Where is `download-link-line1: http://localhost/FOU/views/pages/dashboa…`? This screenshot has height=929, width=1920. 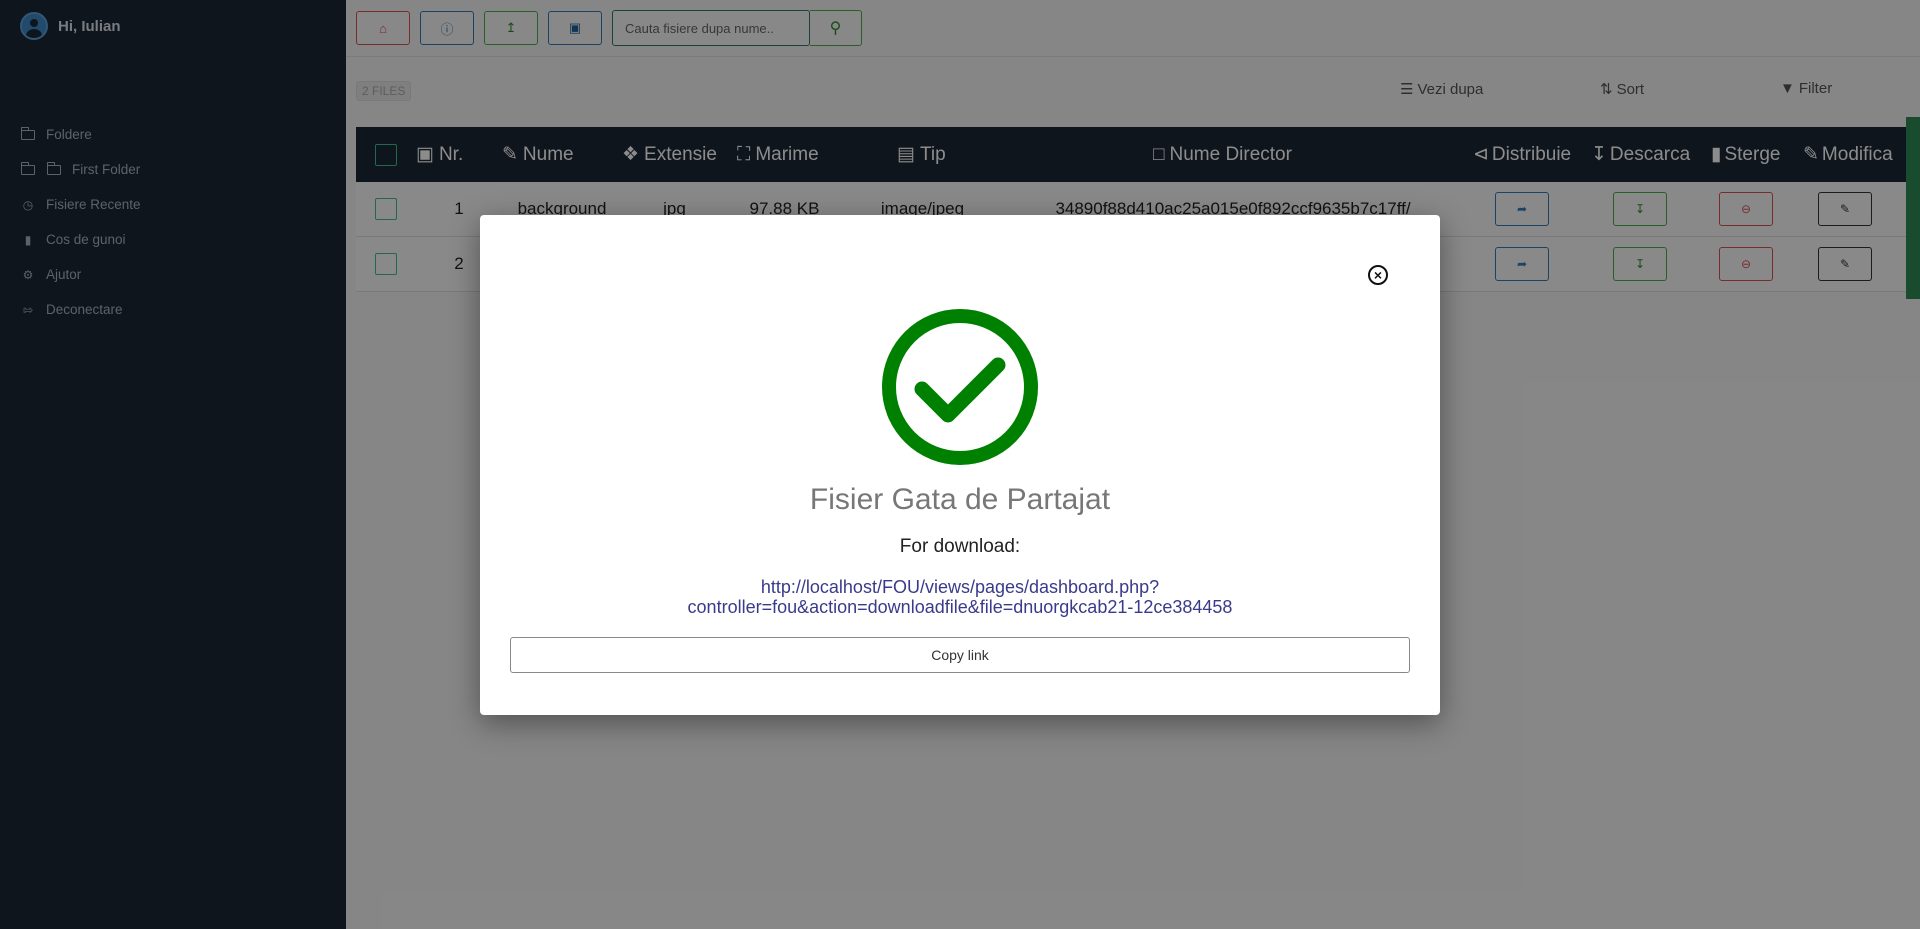 download-link-line1: http://localhost/FOU/views/pages/dashboa… is located at coordinates (960, 587).